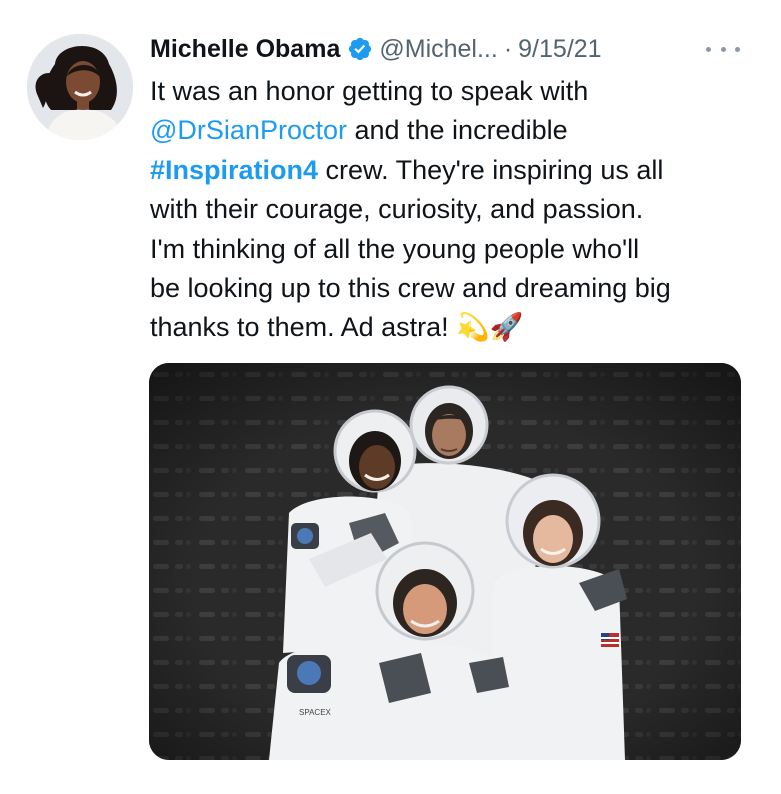 The width and height of the screenshot is (781, 794). Describe the element at coordinates (245, 49) in the screenshot. I see `author-name: Michelle Obama` at that location.